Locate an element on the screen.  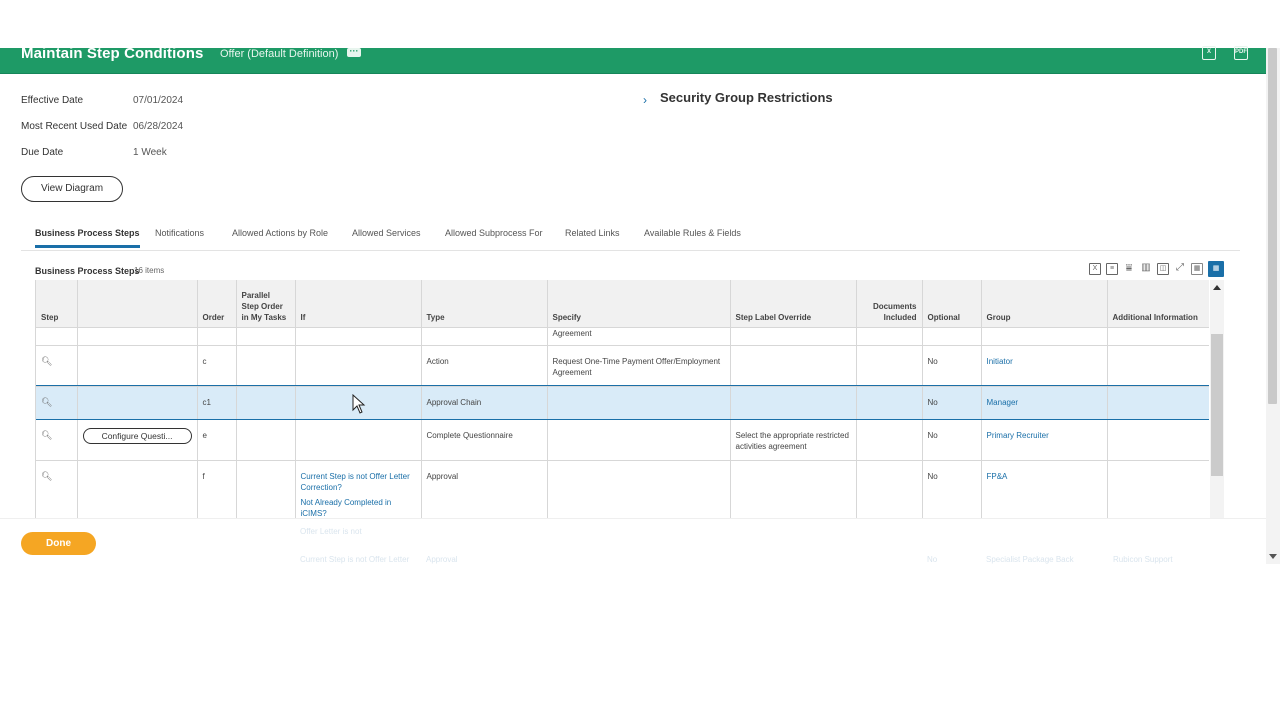
ellipsis-icon: ··· is located at coordinates (354, 52).